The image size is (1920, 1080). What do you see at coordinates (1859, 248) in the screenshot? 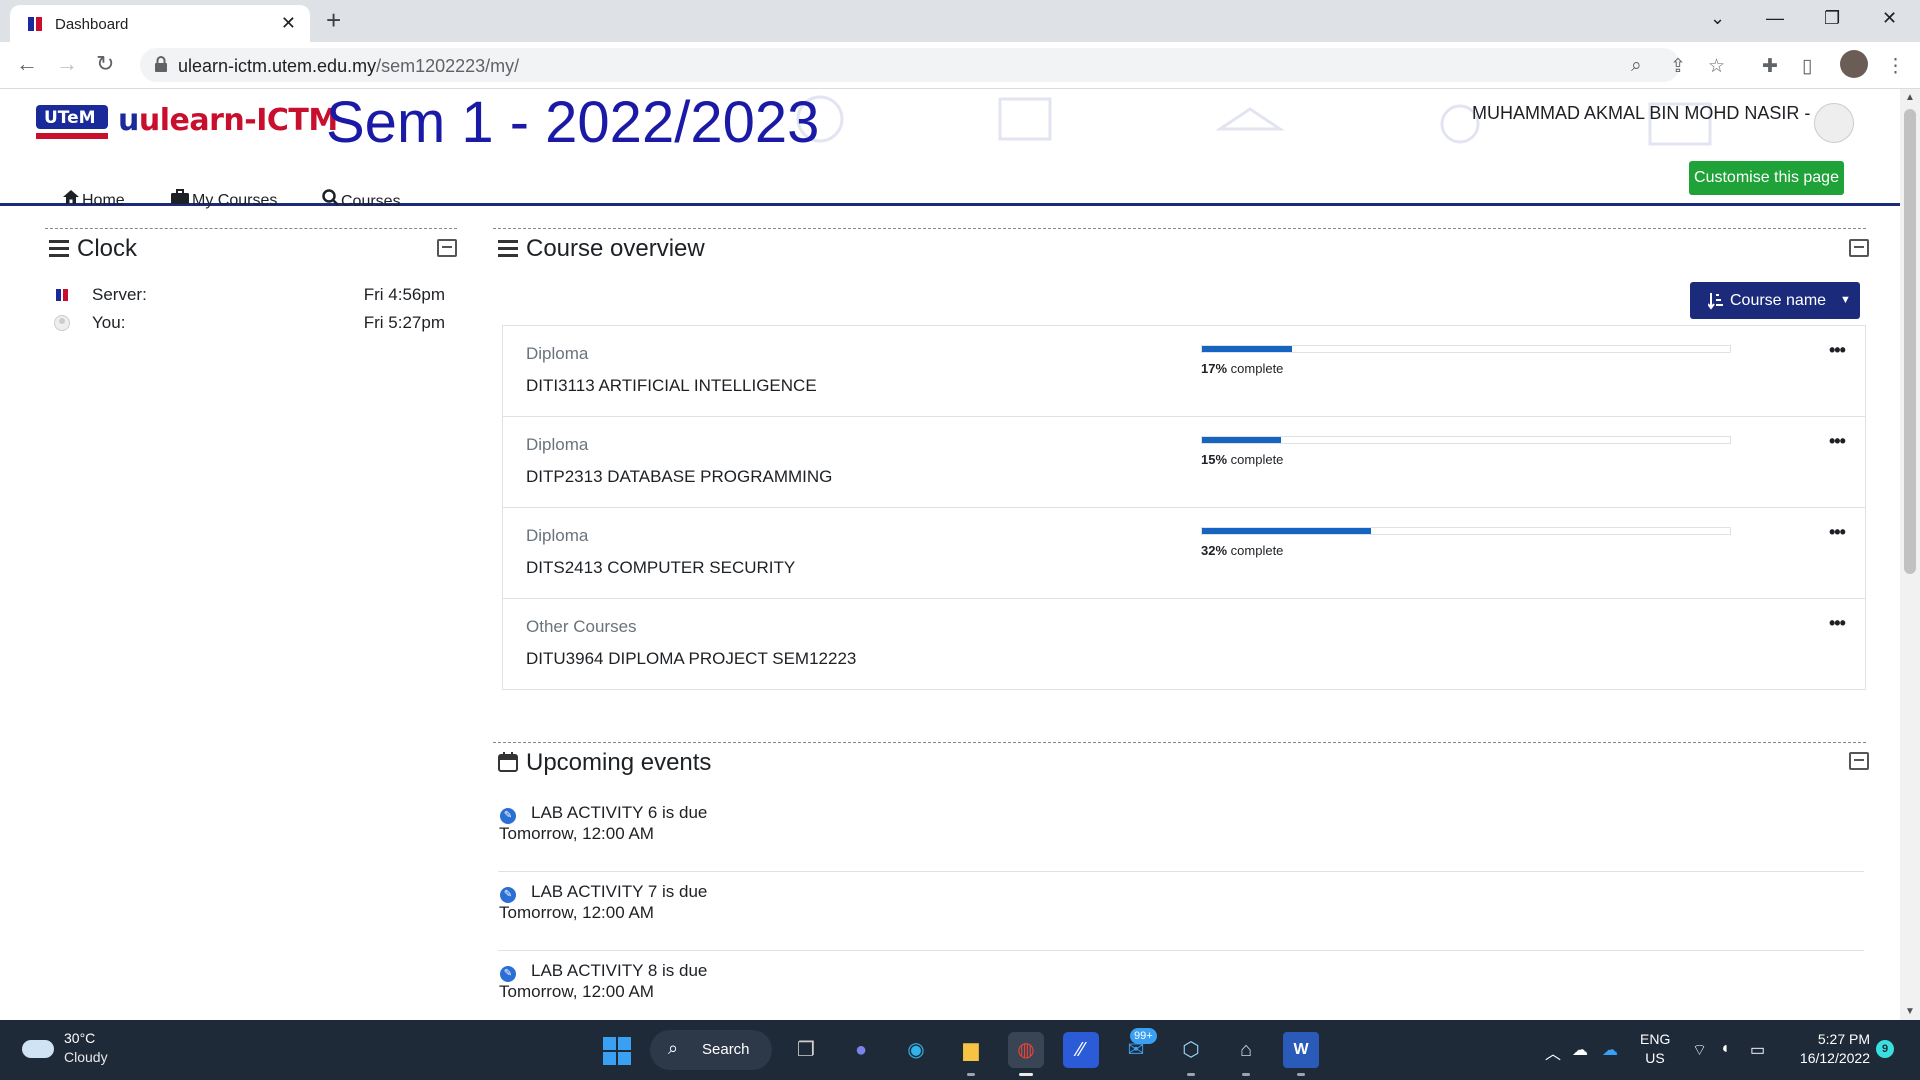
I see `collapse-course-overview-icon` at bounding box center [1859, 248].